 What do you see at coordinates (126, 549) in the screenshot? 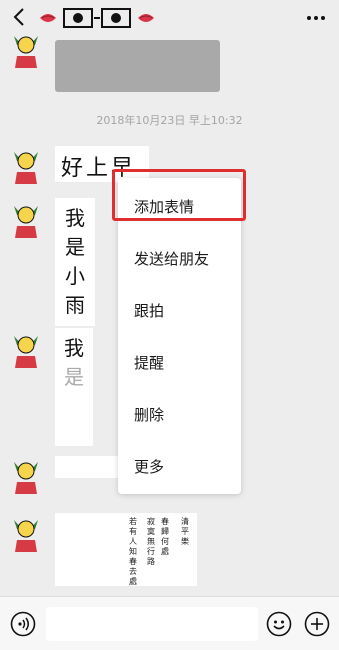
I see `sticker-message: 清平樂 春歸何處 寂寞無行路 若有人知春去處` at bounding box center [126, 549].